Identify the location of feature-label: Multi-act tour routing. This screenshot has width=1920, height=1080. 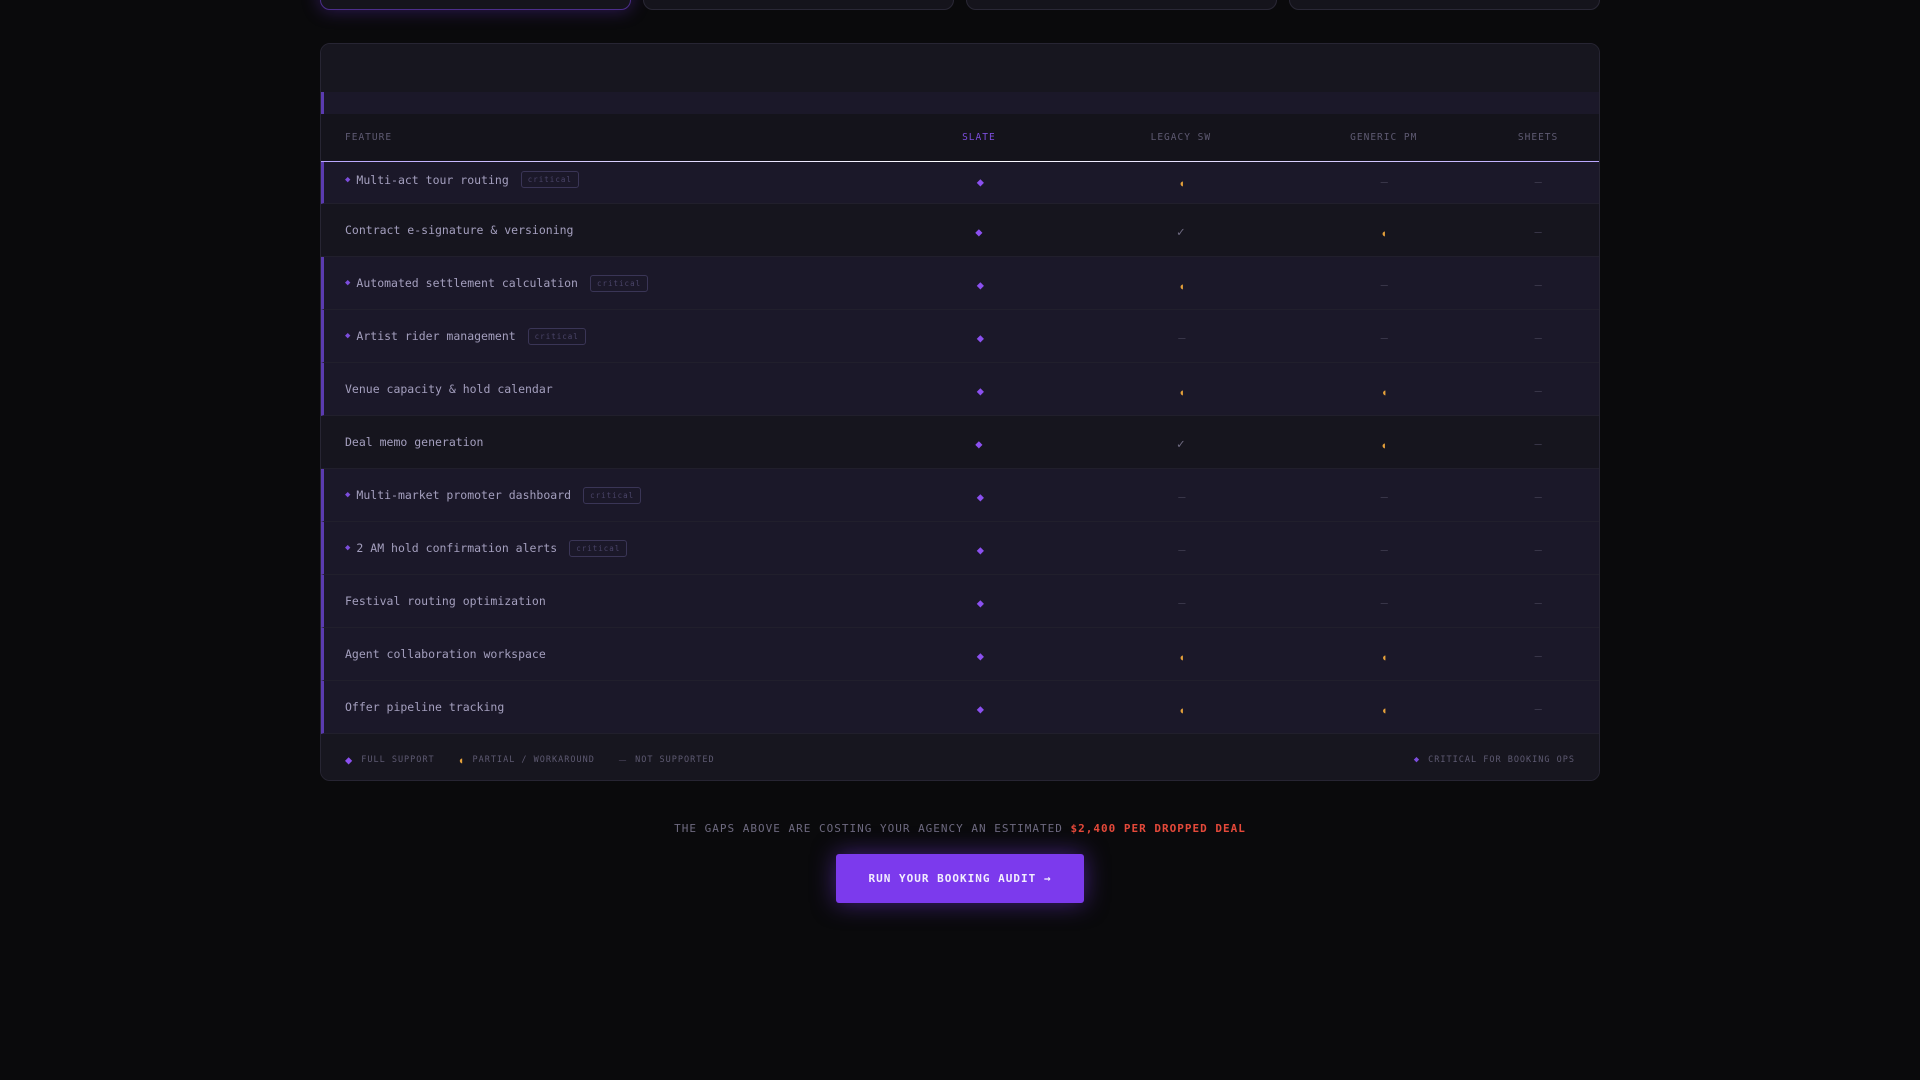
(432, 179).